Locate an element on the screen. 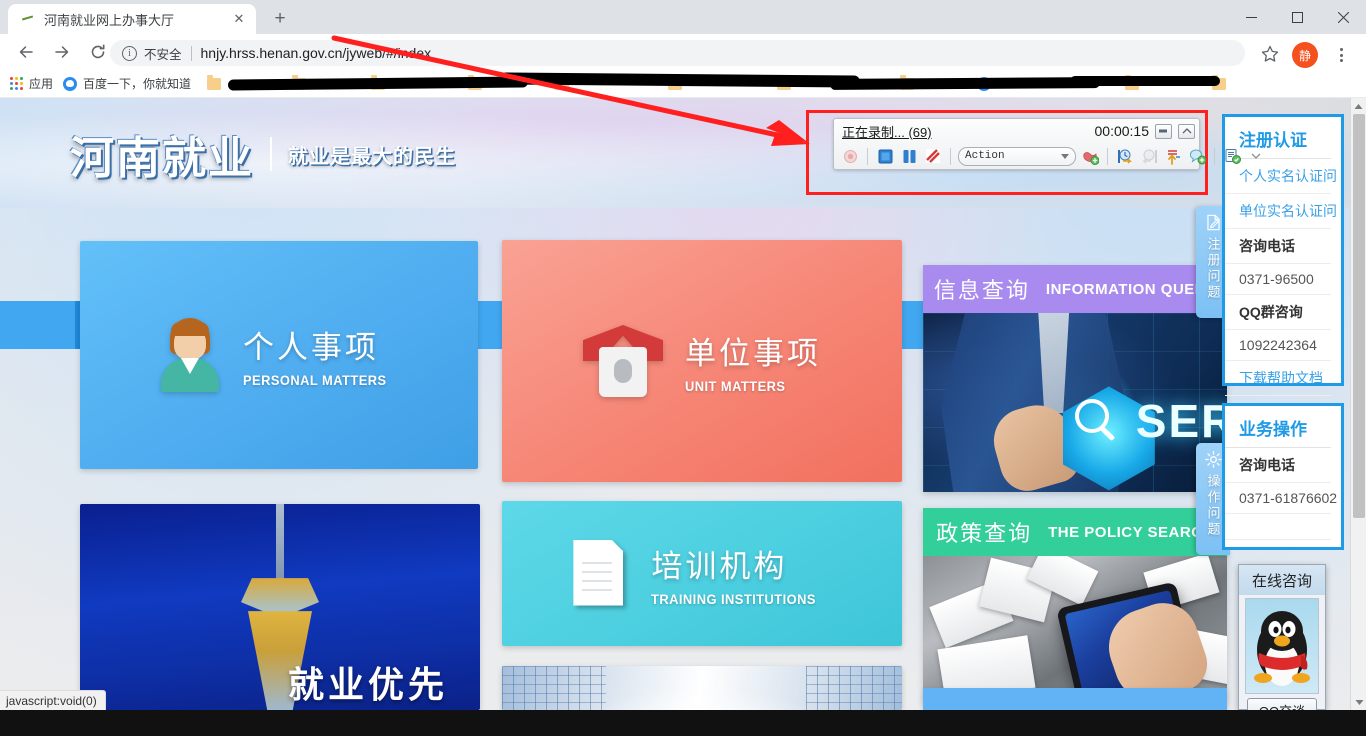 The image size is (1366, 736). logo-slogan: 就业是最大的民生 is located at coordinates (372, 156).